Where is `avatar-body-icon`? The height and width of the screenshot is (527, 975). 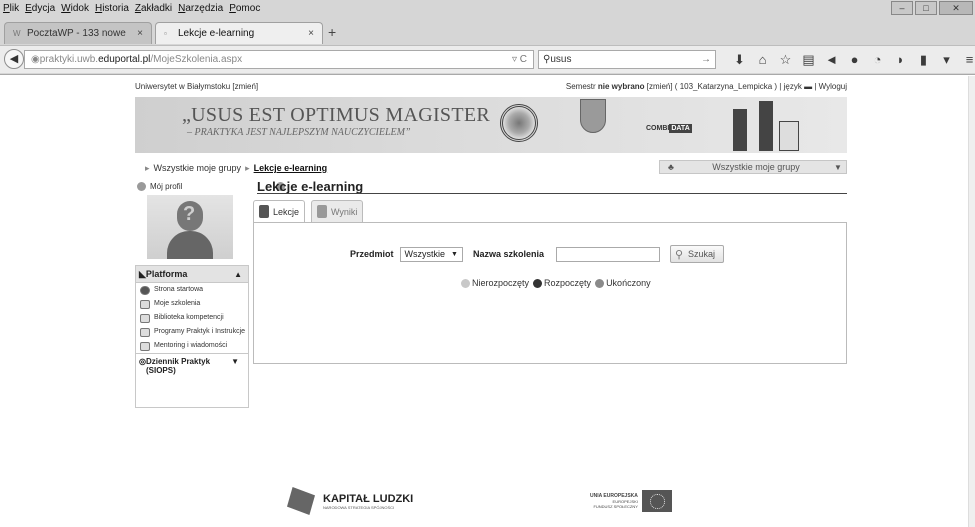 avatar-body-icon is located at coordinates (190, 245).